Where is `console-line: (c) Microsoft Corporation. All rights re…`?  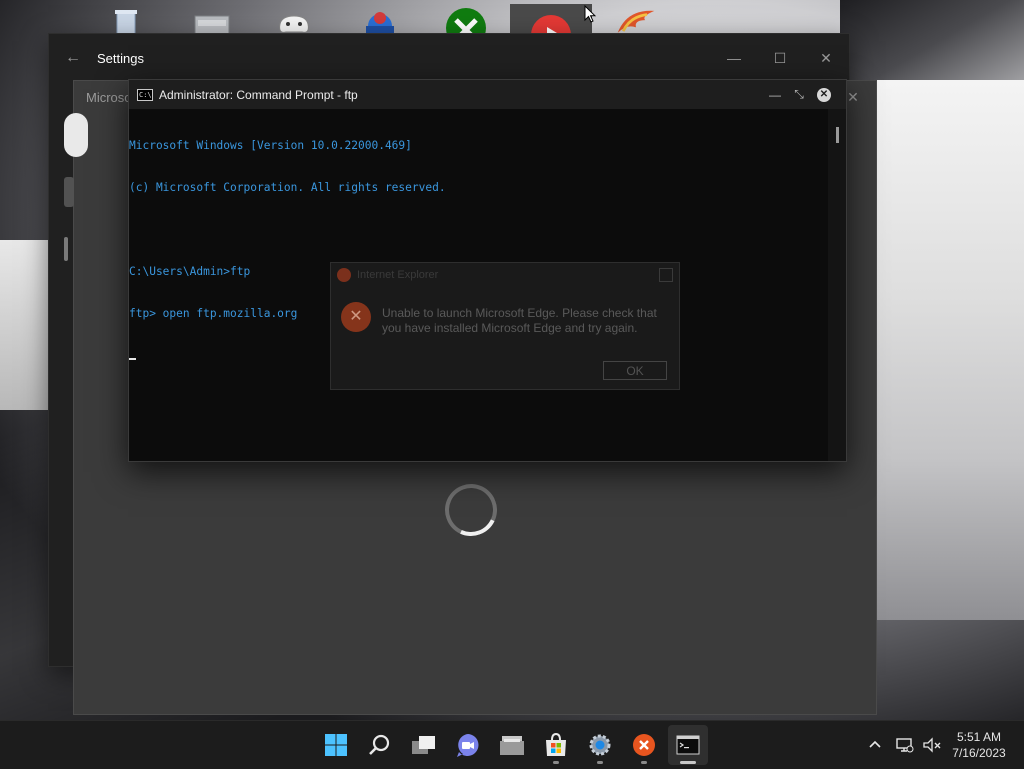
console-line: (c) Microsoft Corporation. All rights re… is located at coordinates (287, 187).